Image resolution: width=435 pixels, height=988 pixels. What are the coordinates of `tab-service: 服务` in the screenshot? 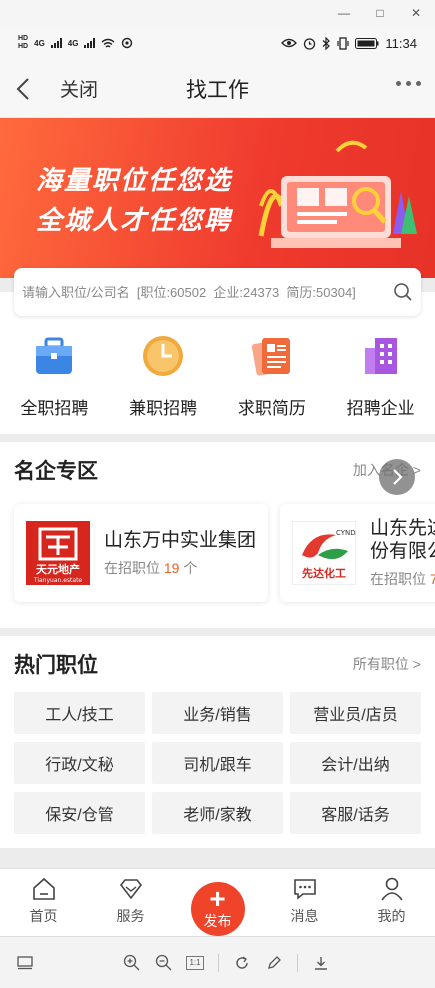 It's located at (131, 901).